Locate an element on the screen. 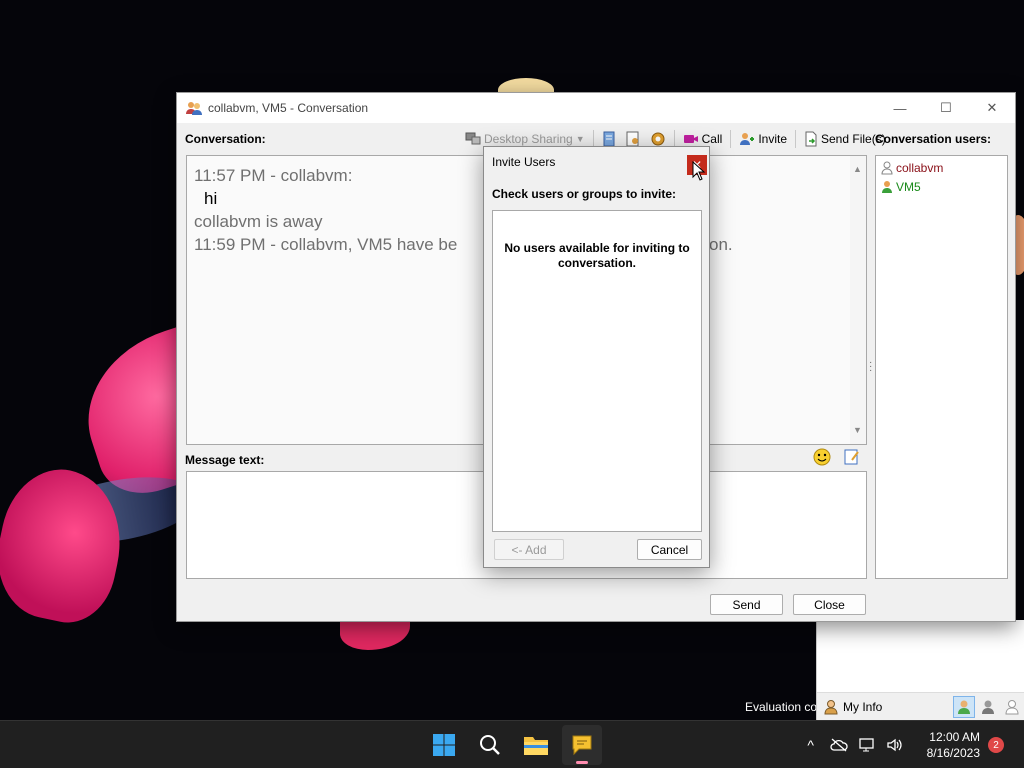 This screenshot has height=768, width=1024. status-away-button is located at coordinates (988, 707).